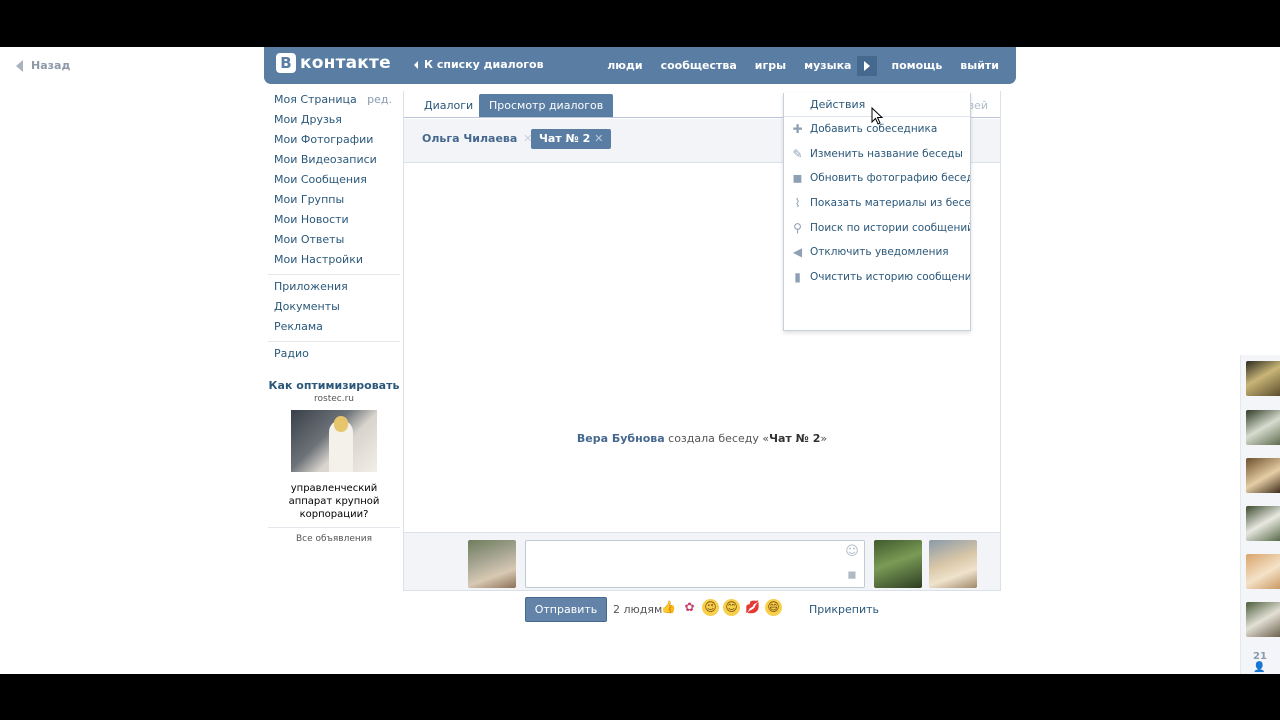  What do you see at coordinates (877, 154) in the screenshot?
I see `rename-chat-item: ✎ Изменить название беседы` at bounding box center [877, 154].